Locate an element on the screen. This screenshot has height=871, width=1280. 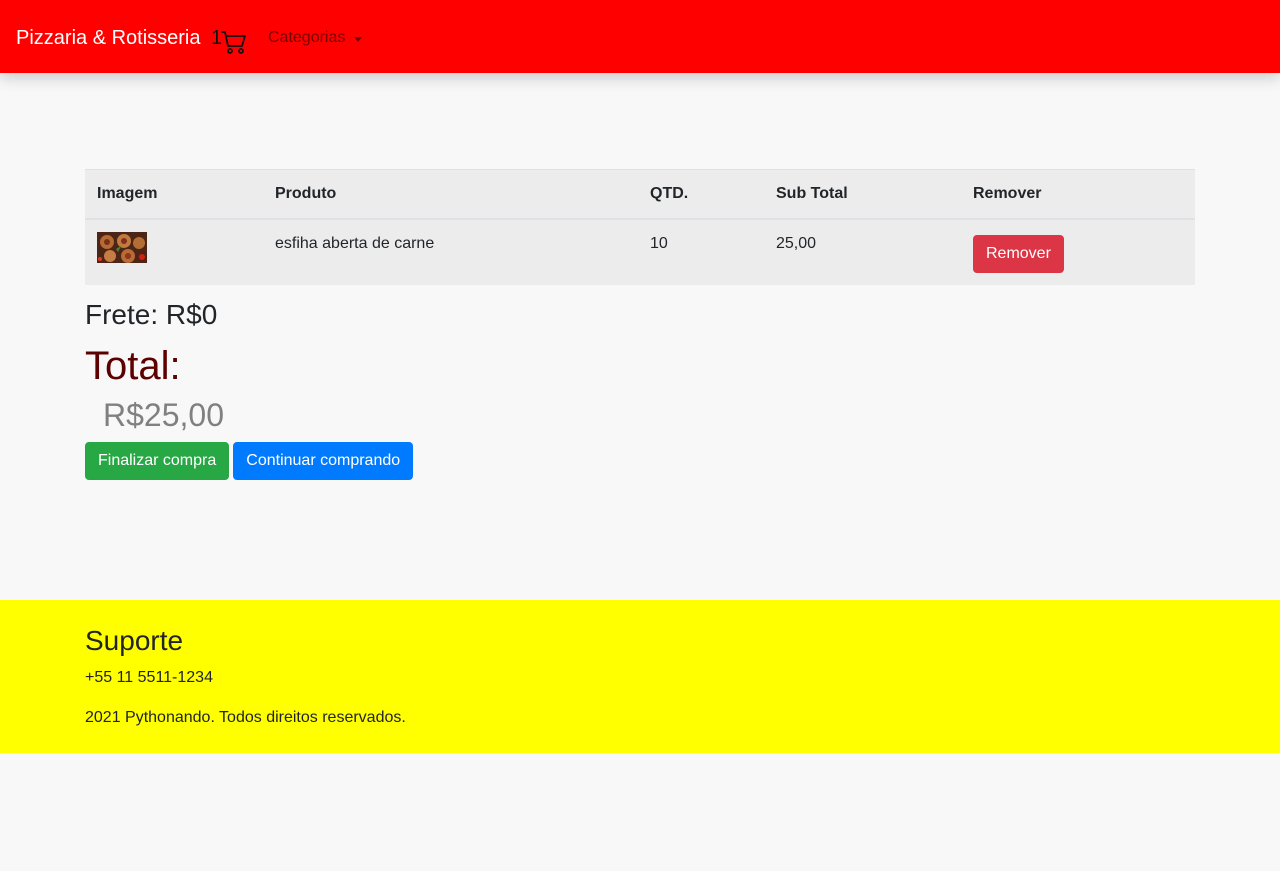
total-value: R$25,00 is located at coordinates (163, 415).